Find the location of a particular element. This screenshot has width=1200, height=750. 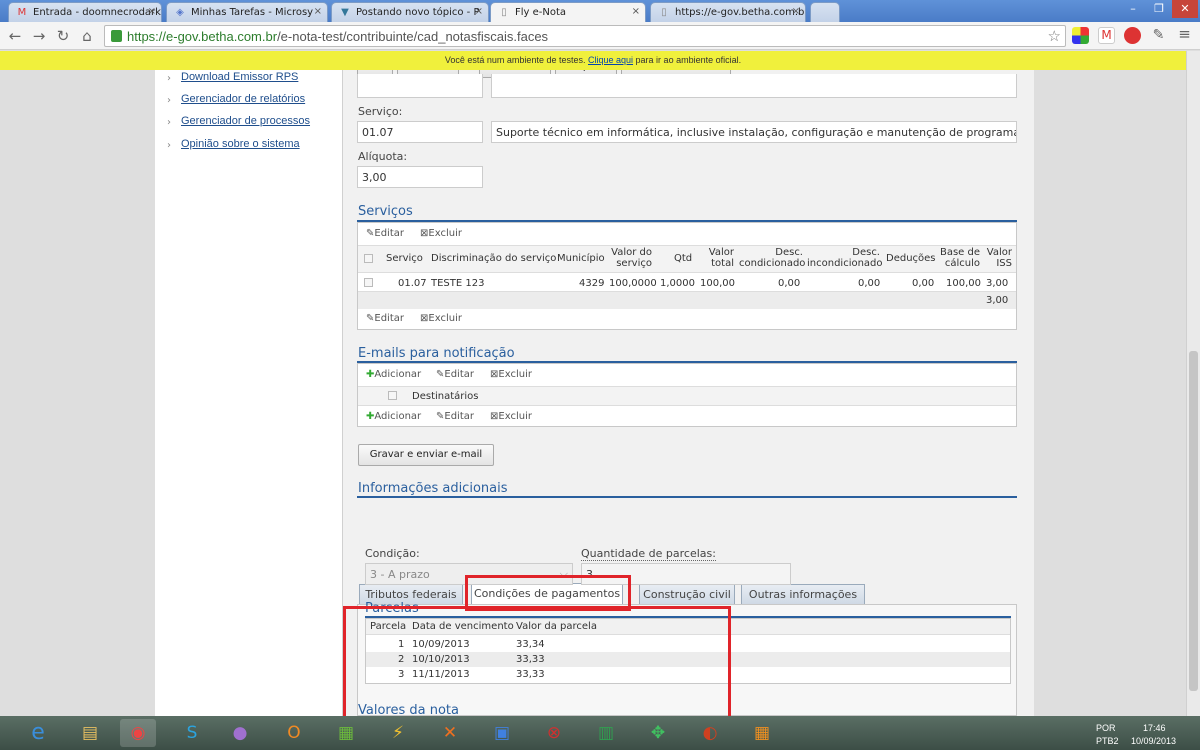

banner-text-suffix: para ir ao ambiente oficial. is located at coordinates (688, 60).